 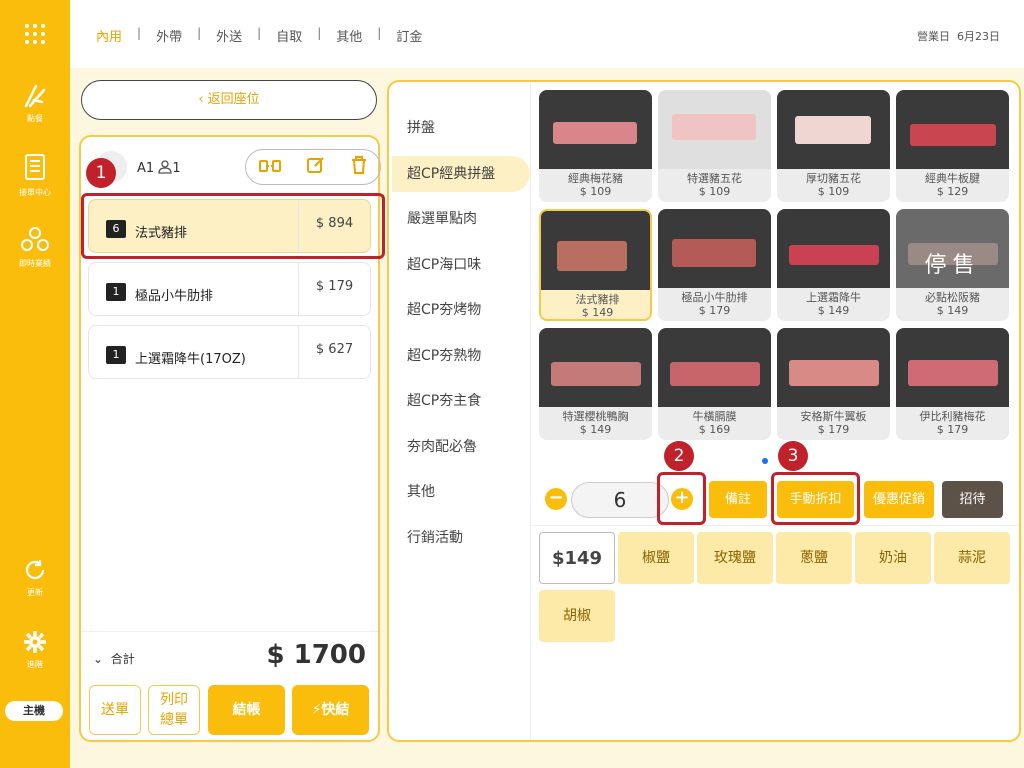 What do you see at coordinates (577, 558) in the screenshot?
I see `price-option: $149` at bounding box center [577, 558].